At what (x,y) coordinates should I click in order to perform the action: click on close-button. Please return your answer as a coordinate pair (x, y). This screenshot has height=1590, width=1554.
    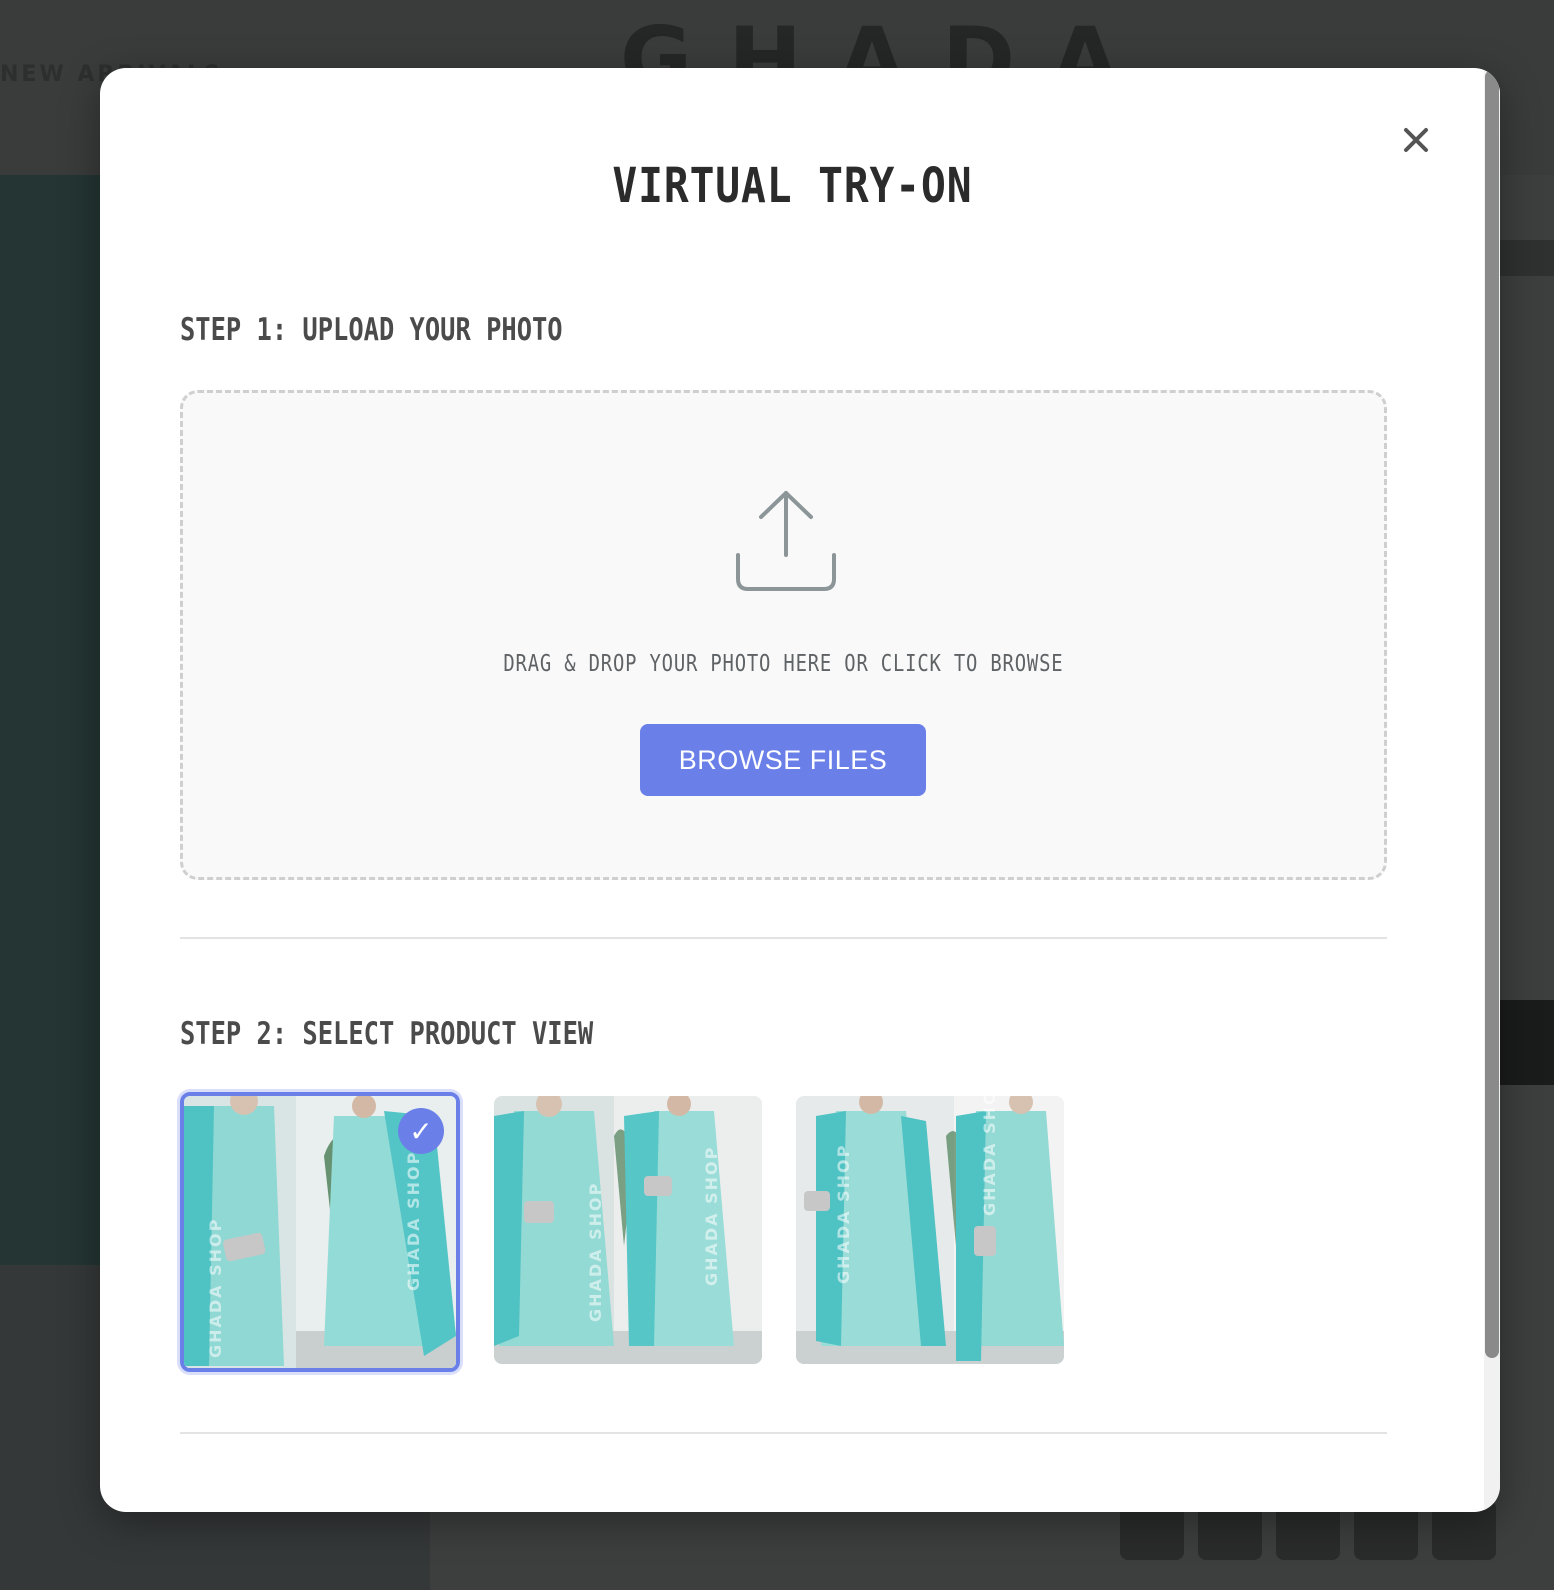
    Looking at the image, I should click on (1416, 140).